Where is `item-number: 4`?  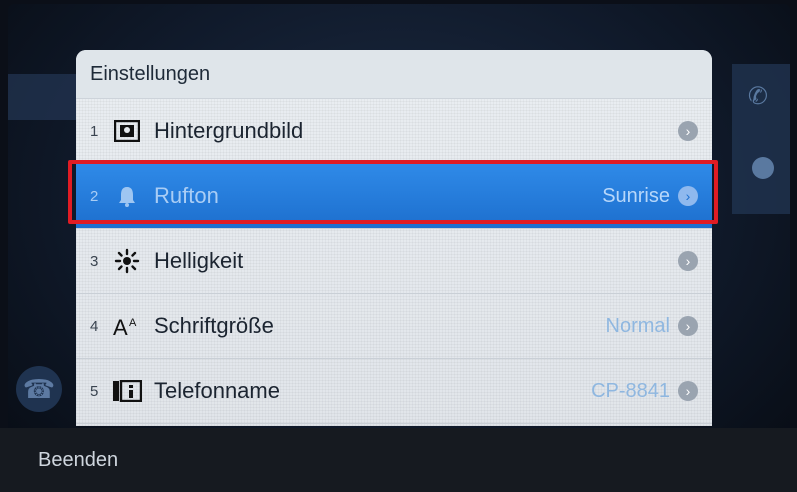
item-number: 4 is located at coordinates (94, 326).